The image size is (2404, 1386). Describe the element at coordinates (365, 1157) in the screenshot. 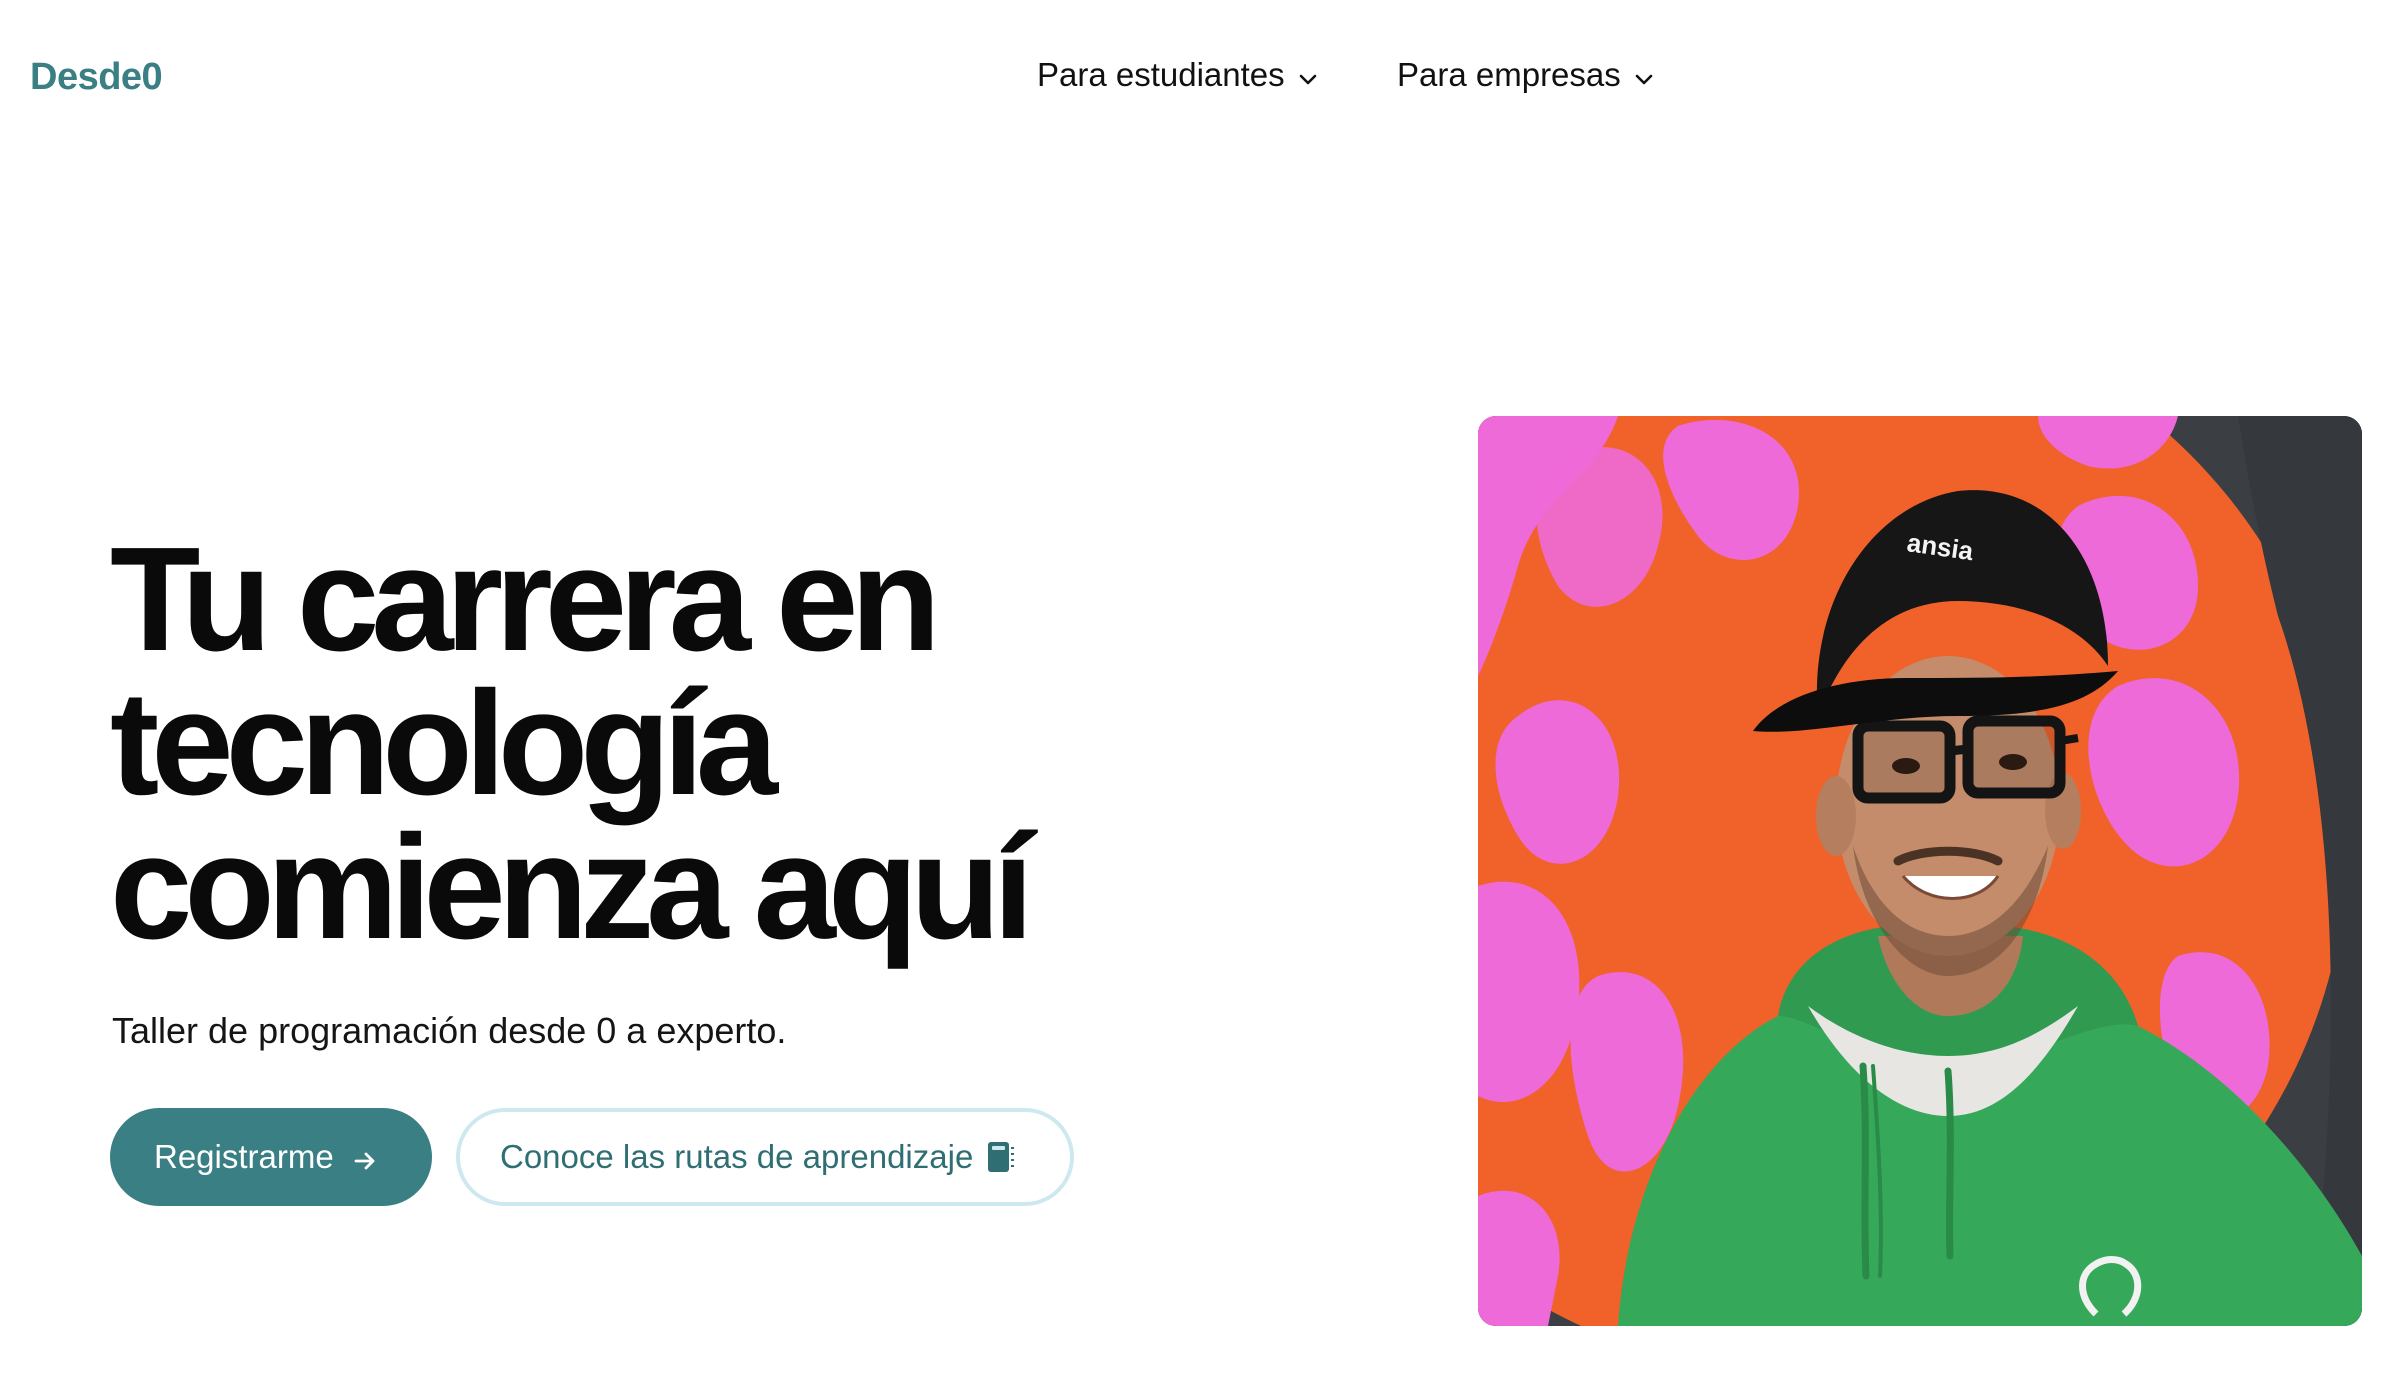

I see `arrow-right-icon` at that location.